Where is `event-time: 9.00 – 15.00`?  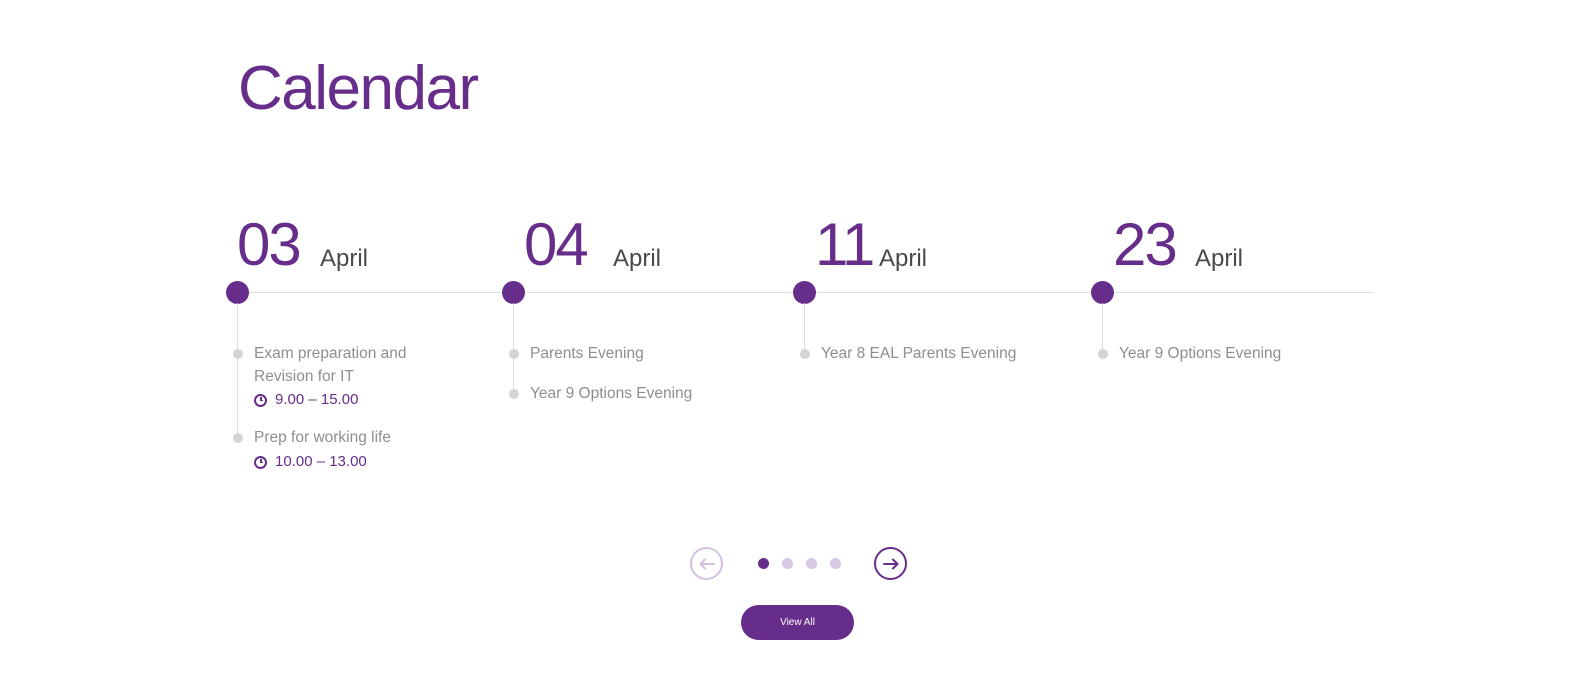 event-time: 9.00 – 15.00 is located at coordinates (306, 400).